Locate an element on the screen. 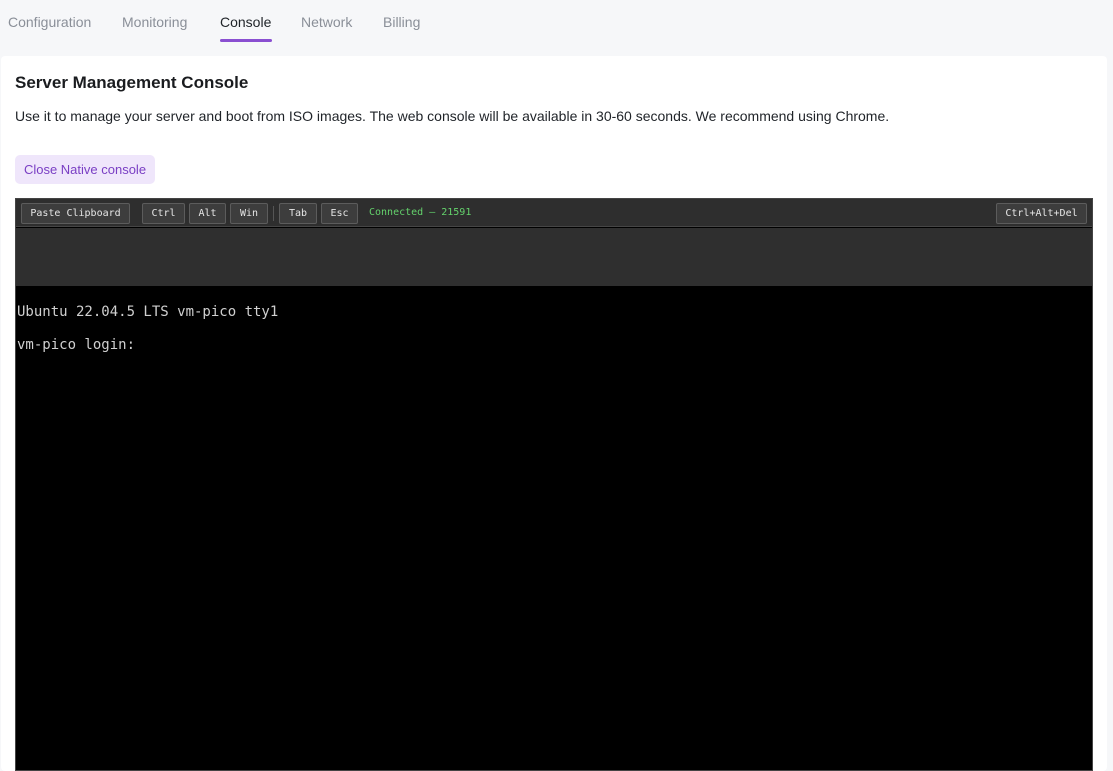  tab-configuration: Configuration is located at coordinates (49, 29).